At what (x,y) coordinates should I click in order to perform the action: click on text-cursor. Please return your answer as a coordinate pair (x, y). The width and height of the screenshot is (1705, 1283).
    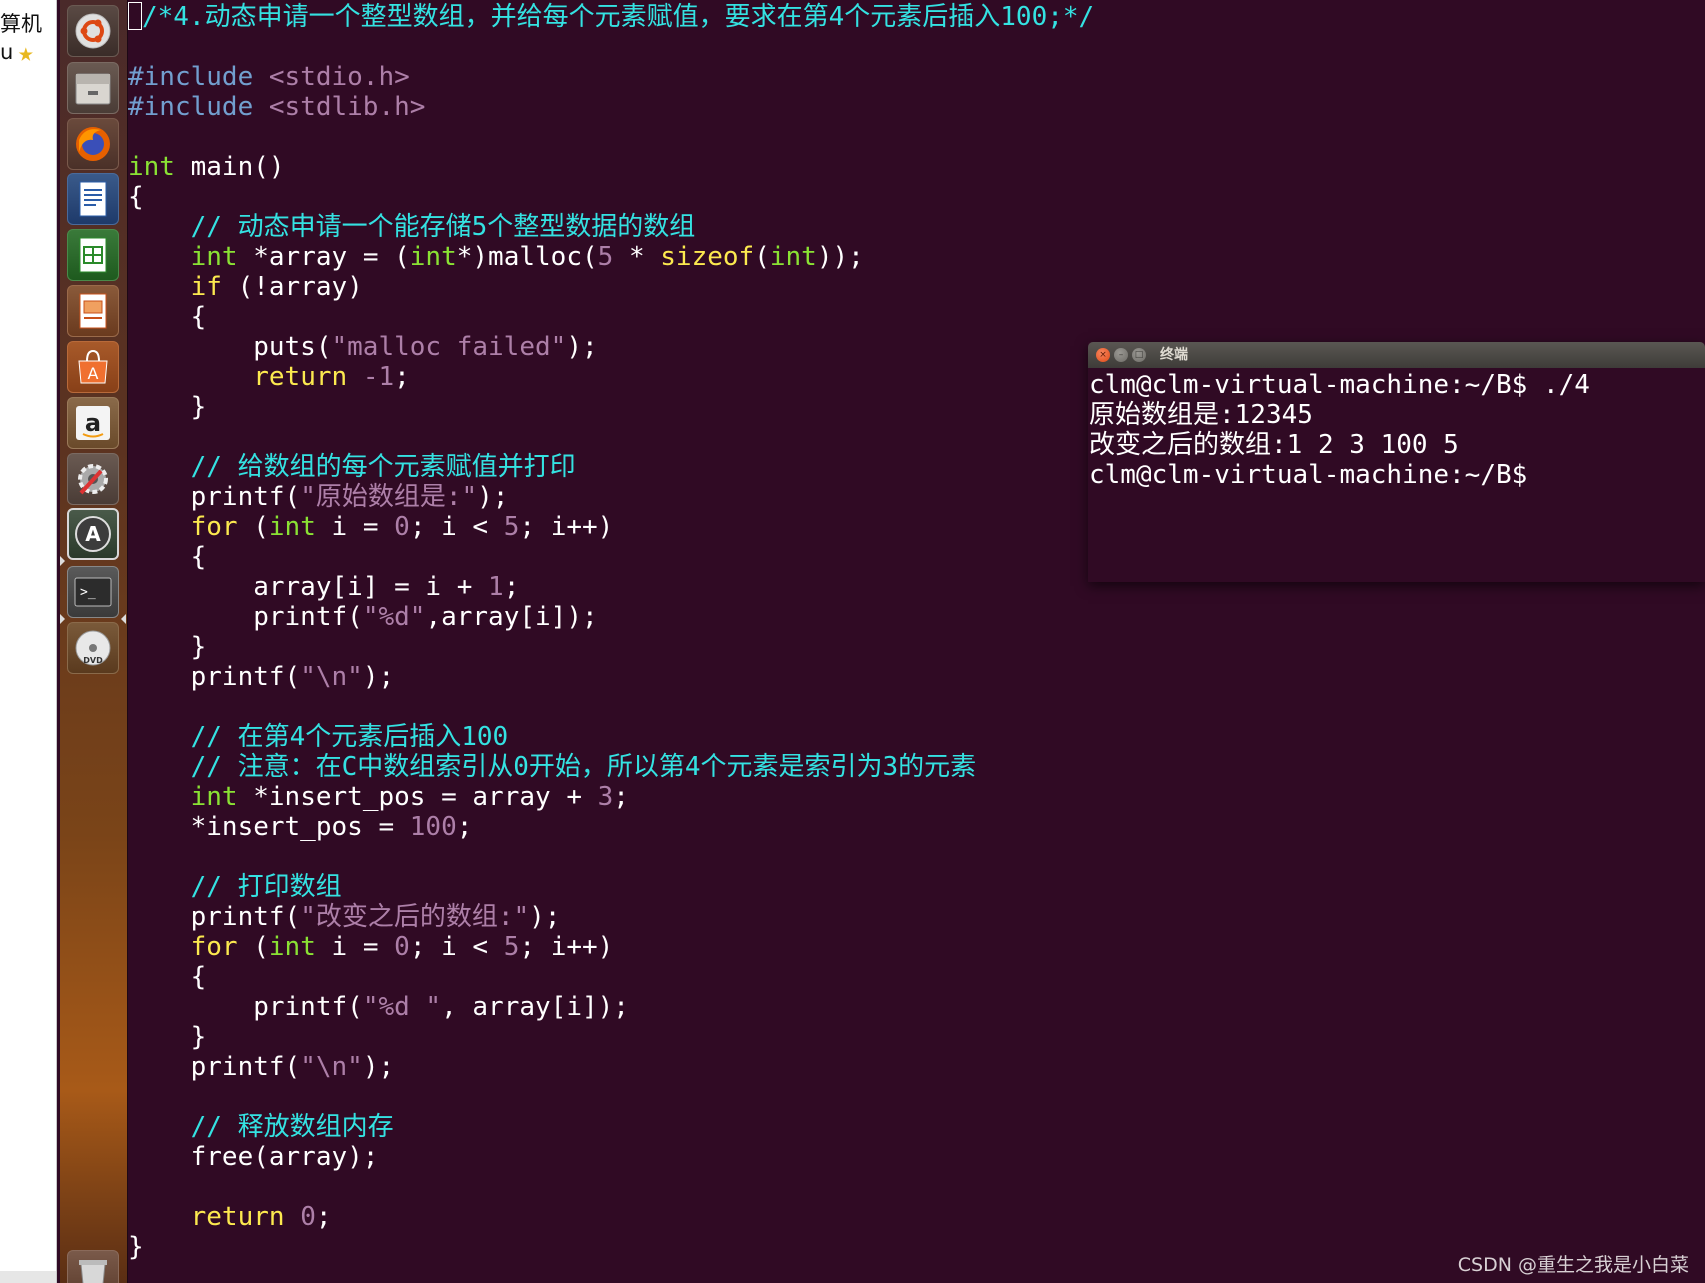
    Looking at the image, I should click on (135, 16).